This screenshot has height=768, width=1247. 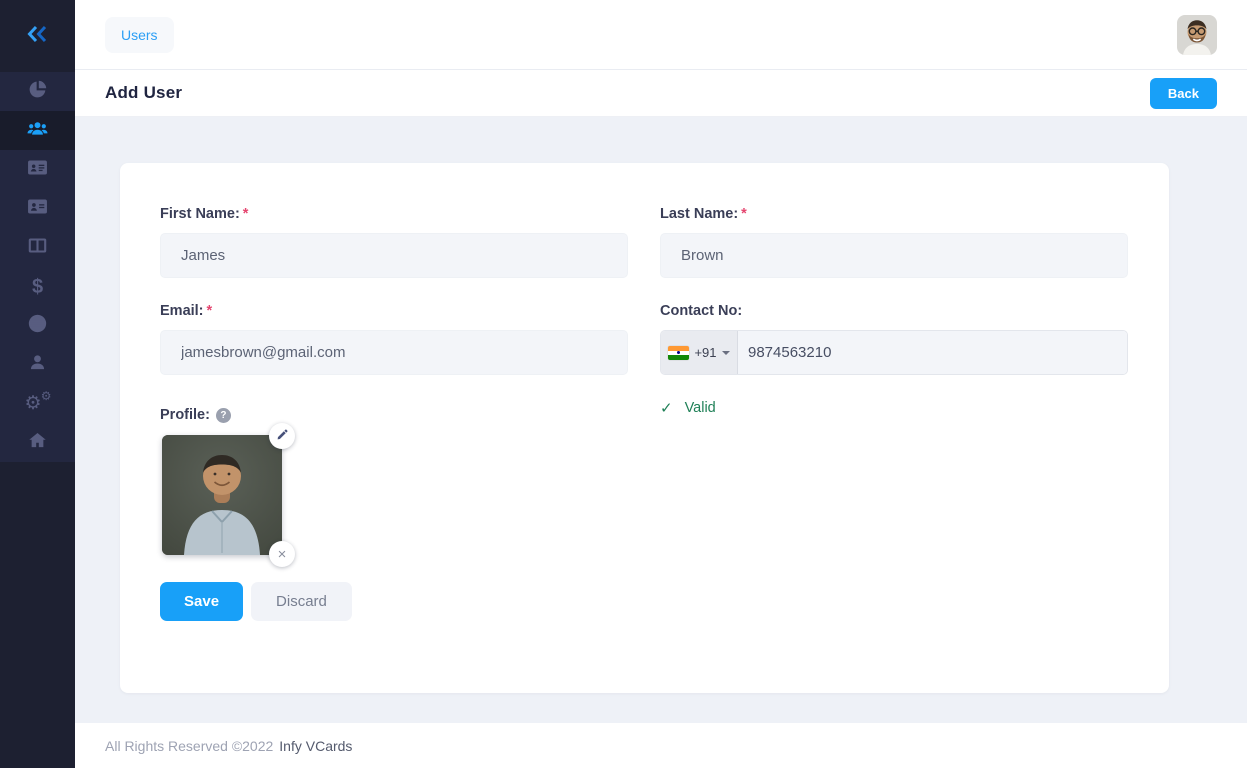 I want to click on sidebar-item-dashboard, so click(x=37, y=91).